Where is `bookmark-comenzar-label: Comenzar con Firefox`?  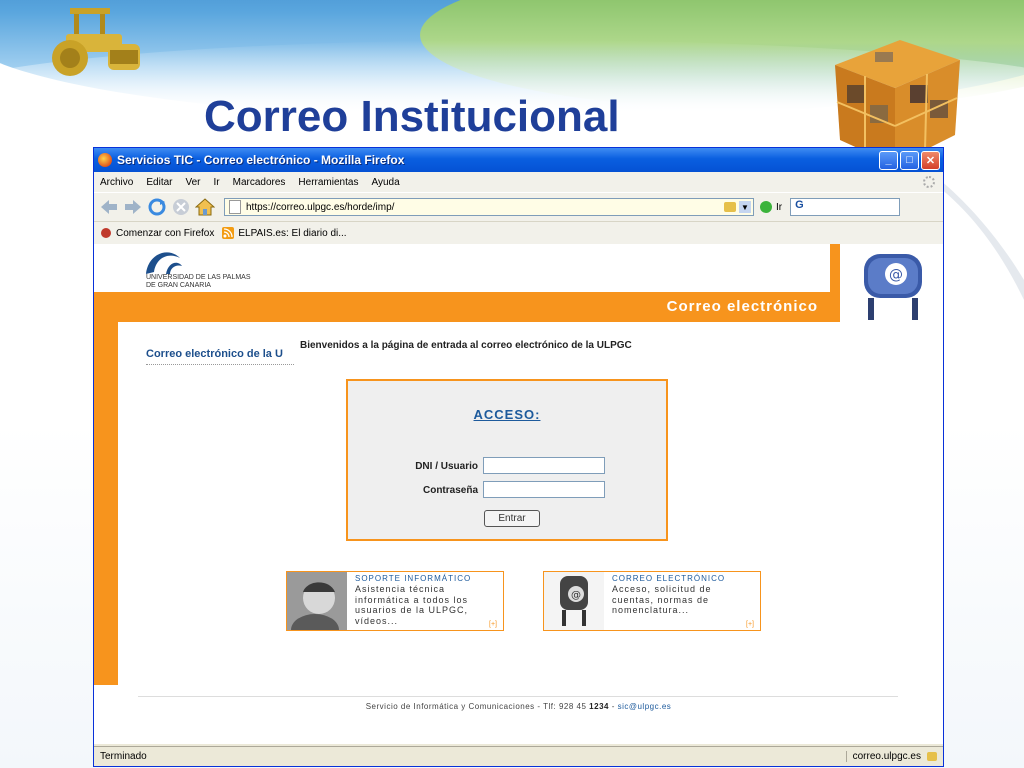
bookmark-comenzar-label: Comenzar con Firefox is located at coordinates (165, 233).